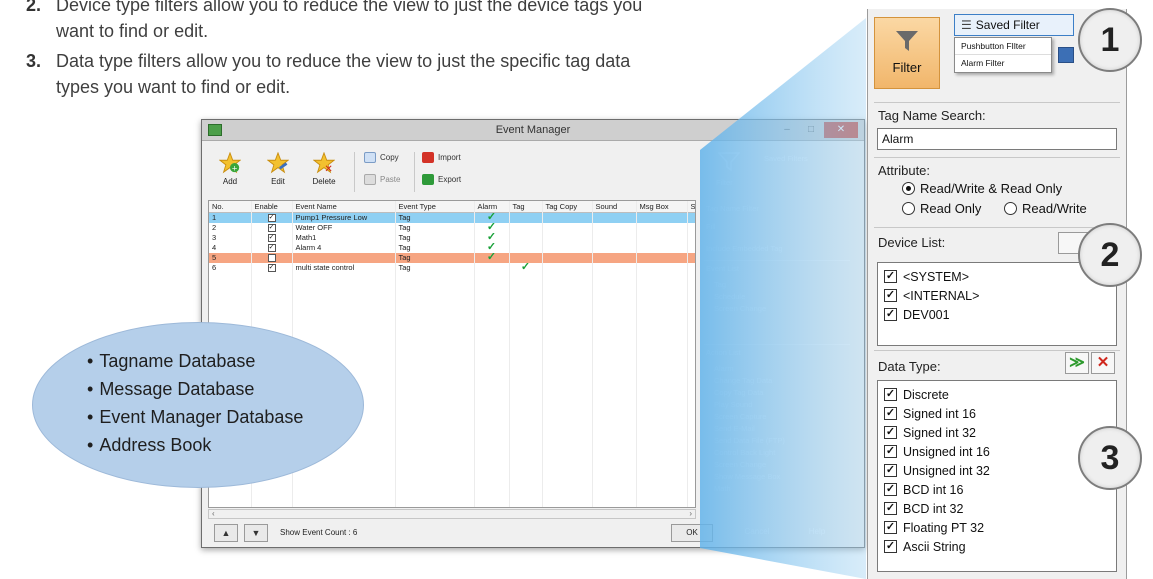 The width and height of the screenshot is (1153, 579). What do you see at coordinates (690, 513) in the screenshot?
I see `scroll-right-icon: ›` at bounding box center [690, 513].